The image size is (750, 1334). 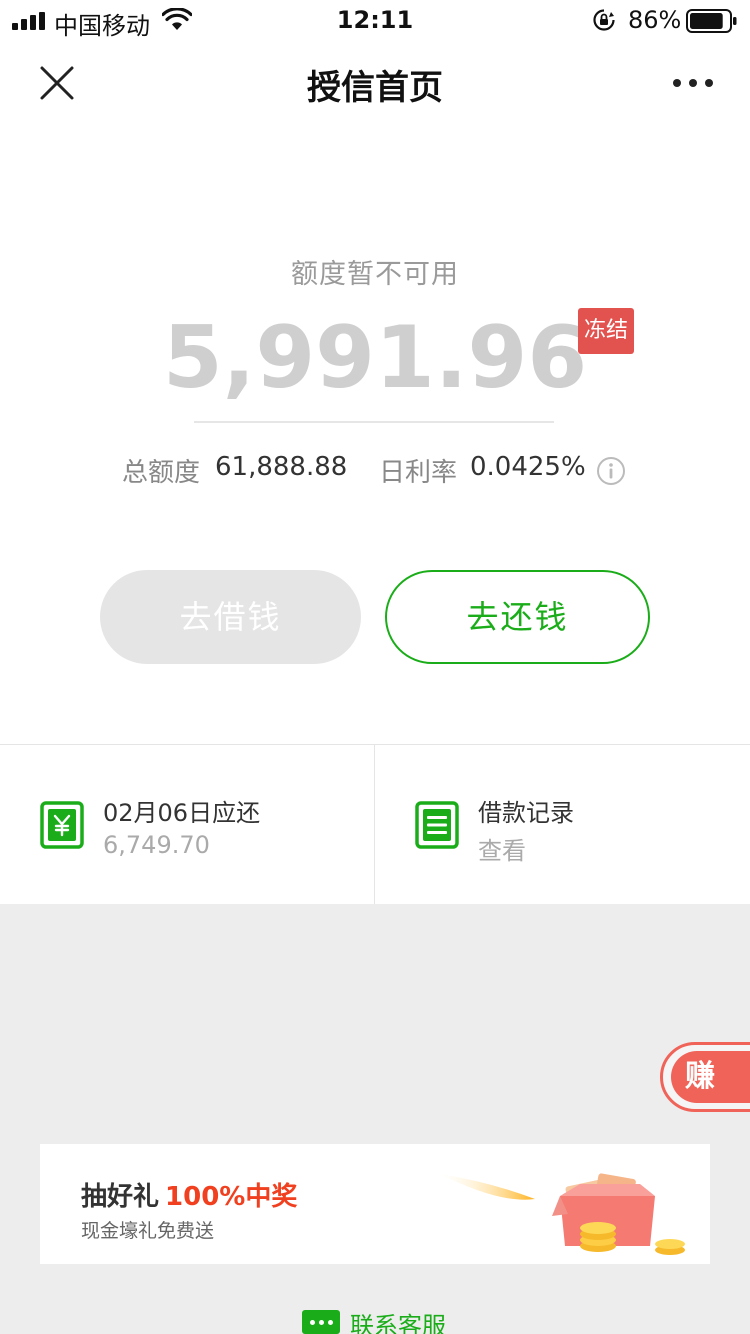 I want to click on amount-divider, so click(x=374, y=422).